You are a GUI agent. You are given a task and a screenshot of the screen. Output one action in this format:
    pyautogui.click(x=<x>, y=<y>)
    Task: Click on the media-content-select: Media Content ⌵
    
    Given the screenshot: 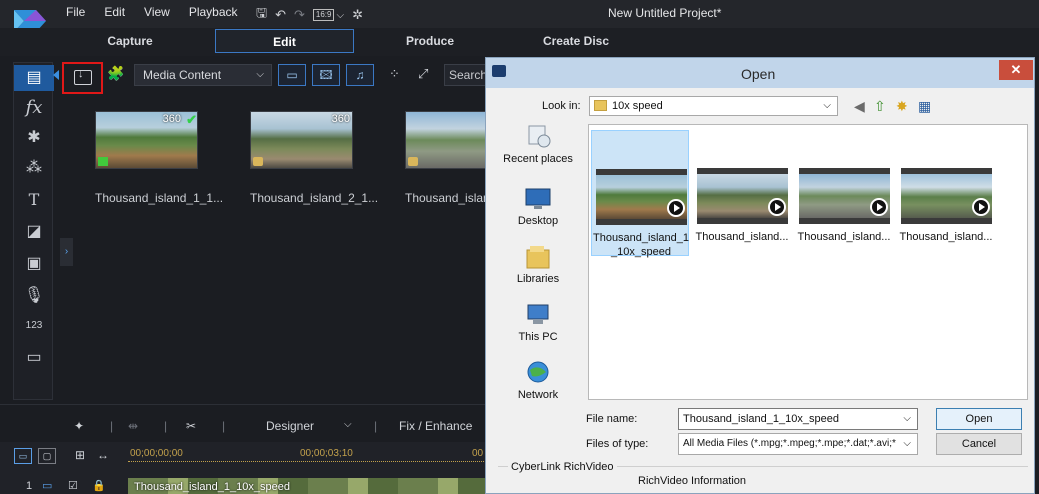 What is the action you would take?
    pyautogui.click(x=203, y=75)
    